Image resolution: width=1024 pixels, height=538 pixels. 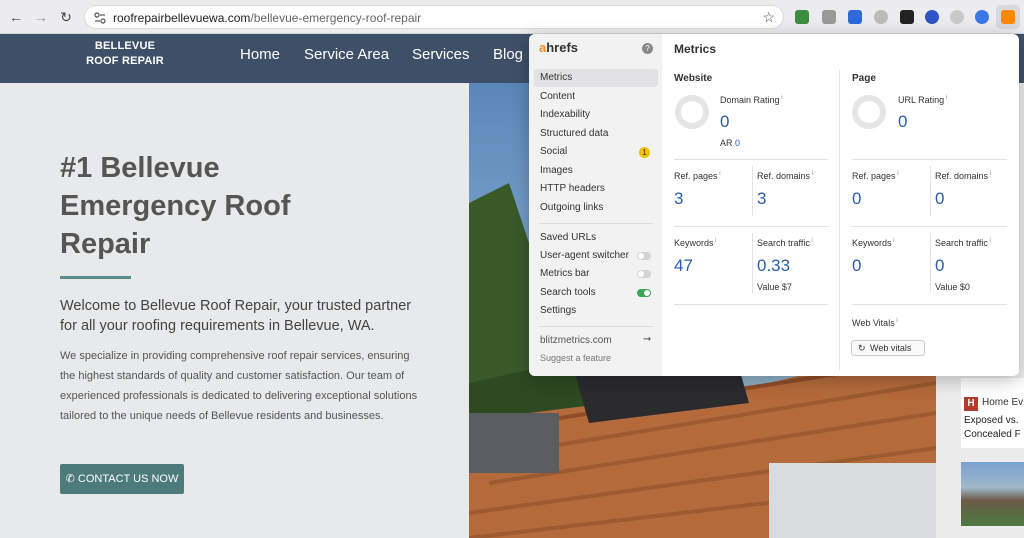 I want to click on extension-icon-grey, so click(x=881, y=17).